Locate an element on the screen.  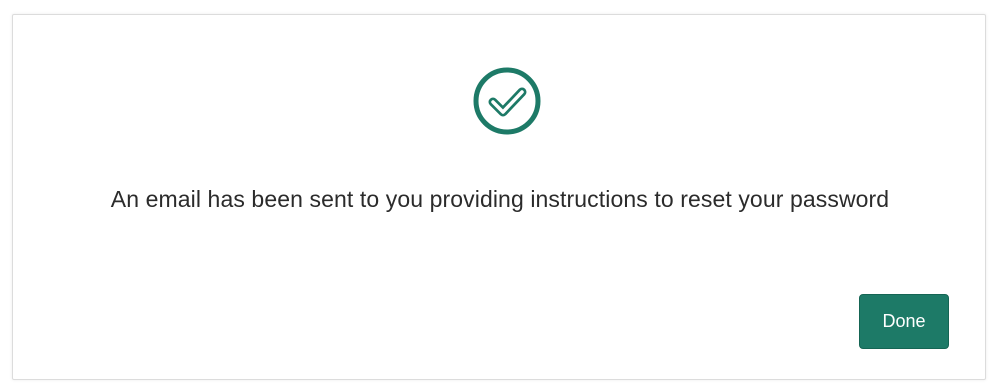
done-button: Done is located at coordinates (904, 321).